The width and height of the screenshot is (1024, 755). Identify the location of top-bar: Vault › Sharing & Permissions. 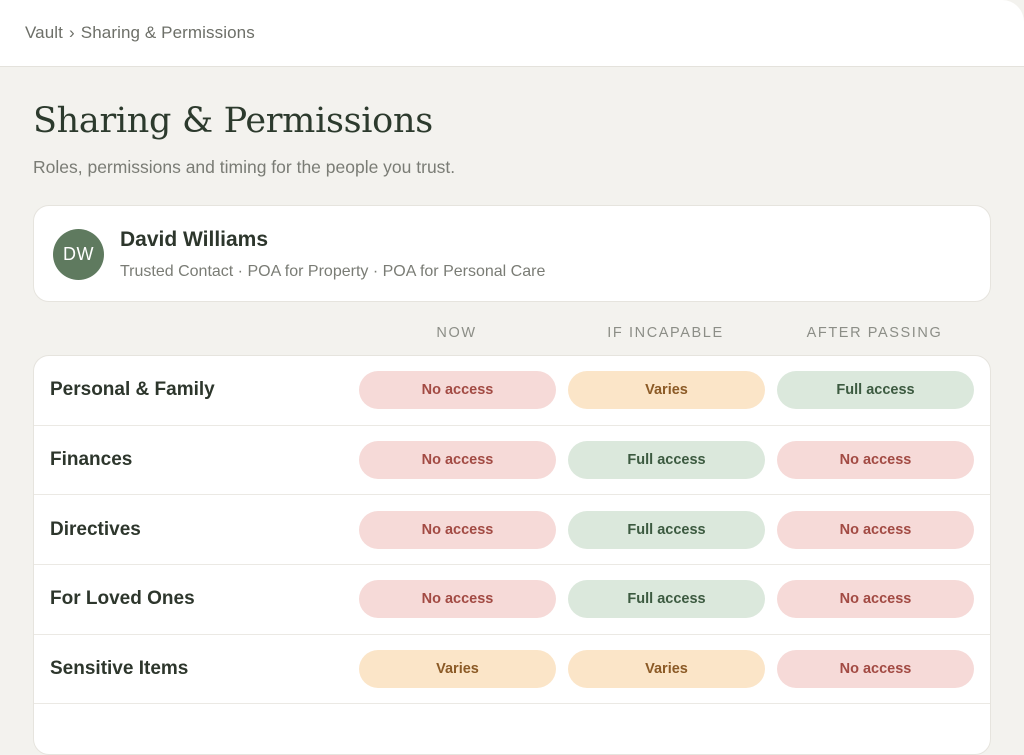
(512, 33).